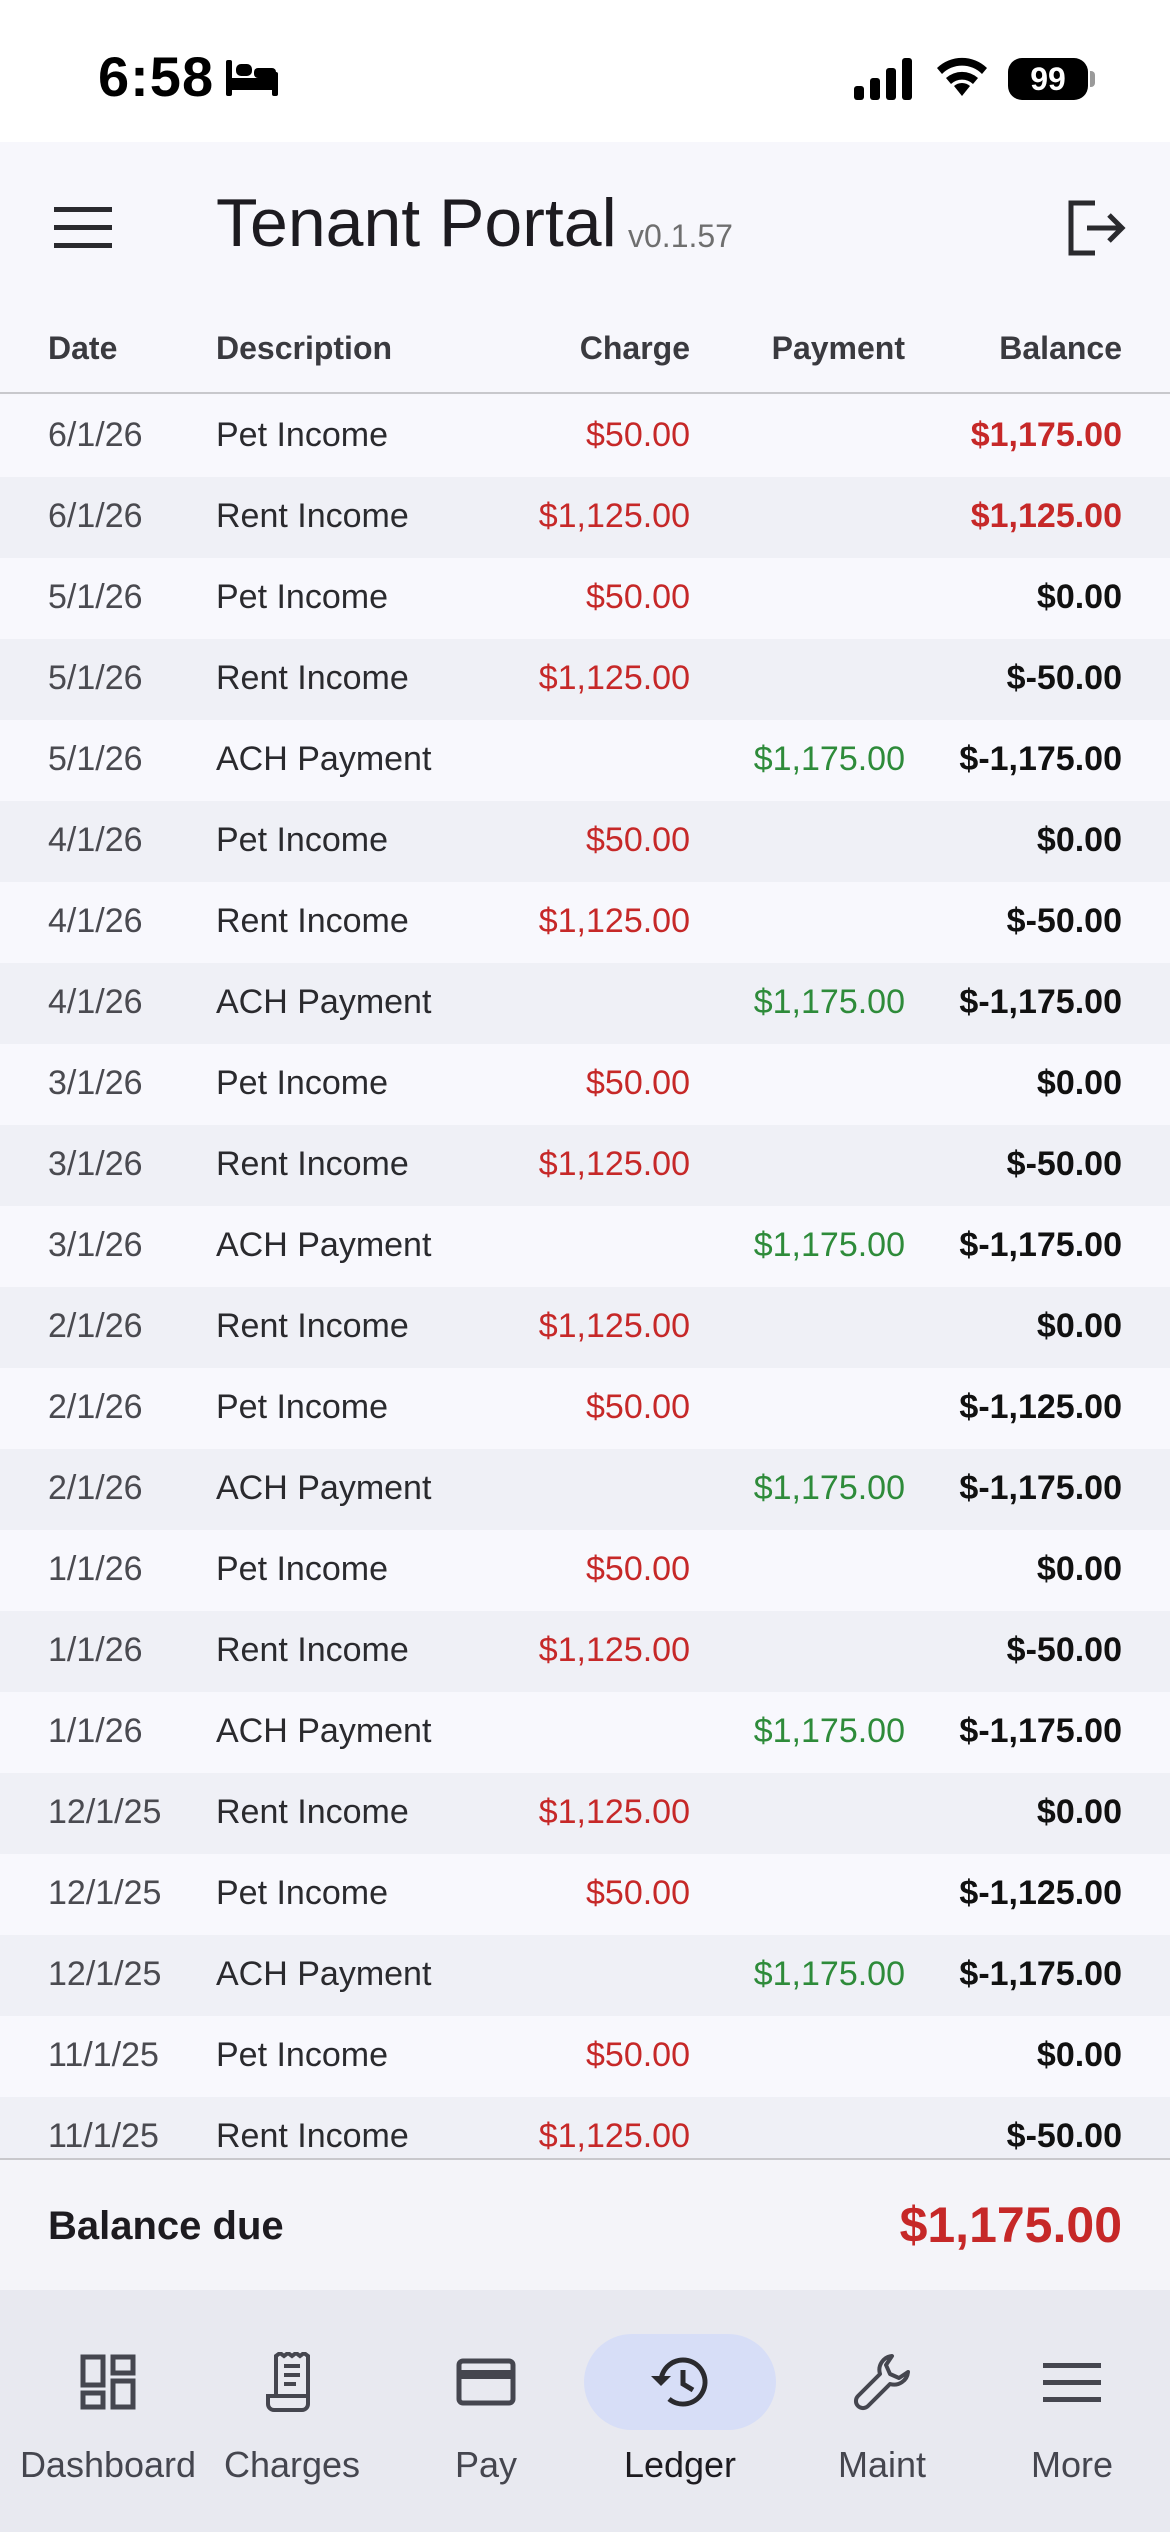 Image resolution: width=1170 pixels, height=2532 pixels. What do you see at coordinates (98, 2411) in the screenshot?
I see `nav-dashboard: Dashboard` at bounding box center [98, 2411].